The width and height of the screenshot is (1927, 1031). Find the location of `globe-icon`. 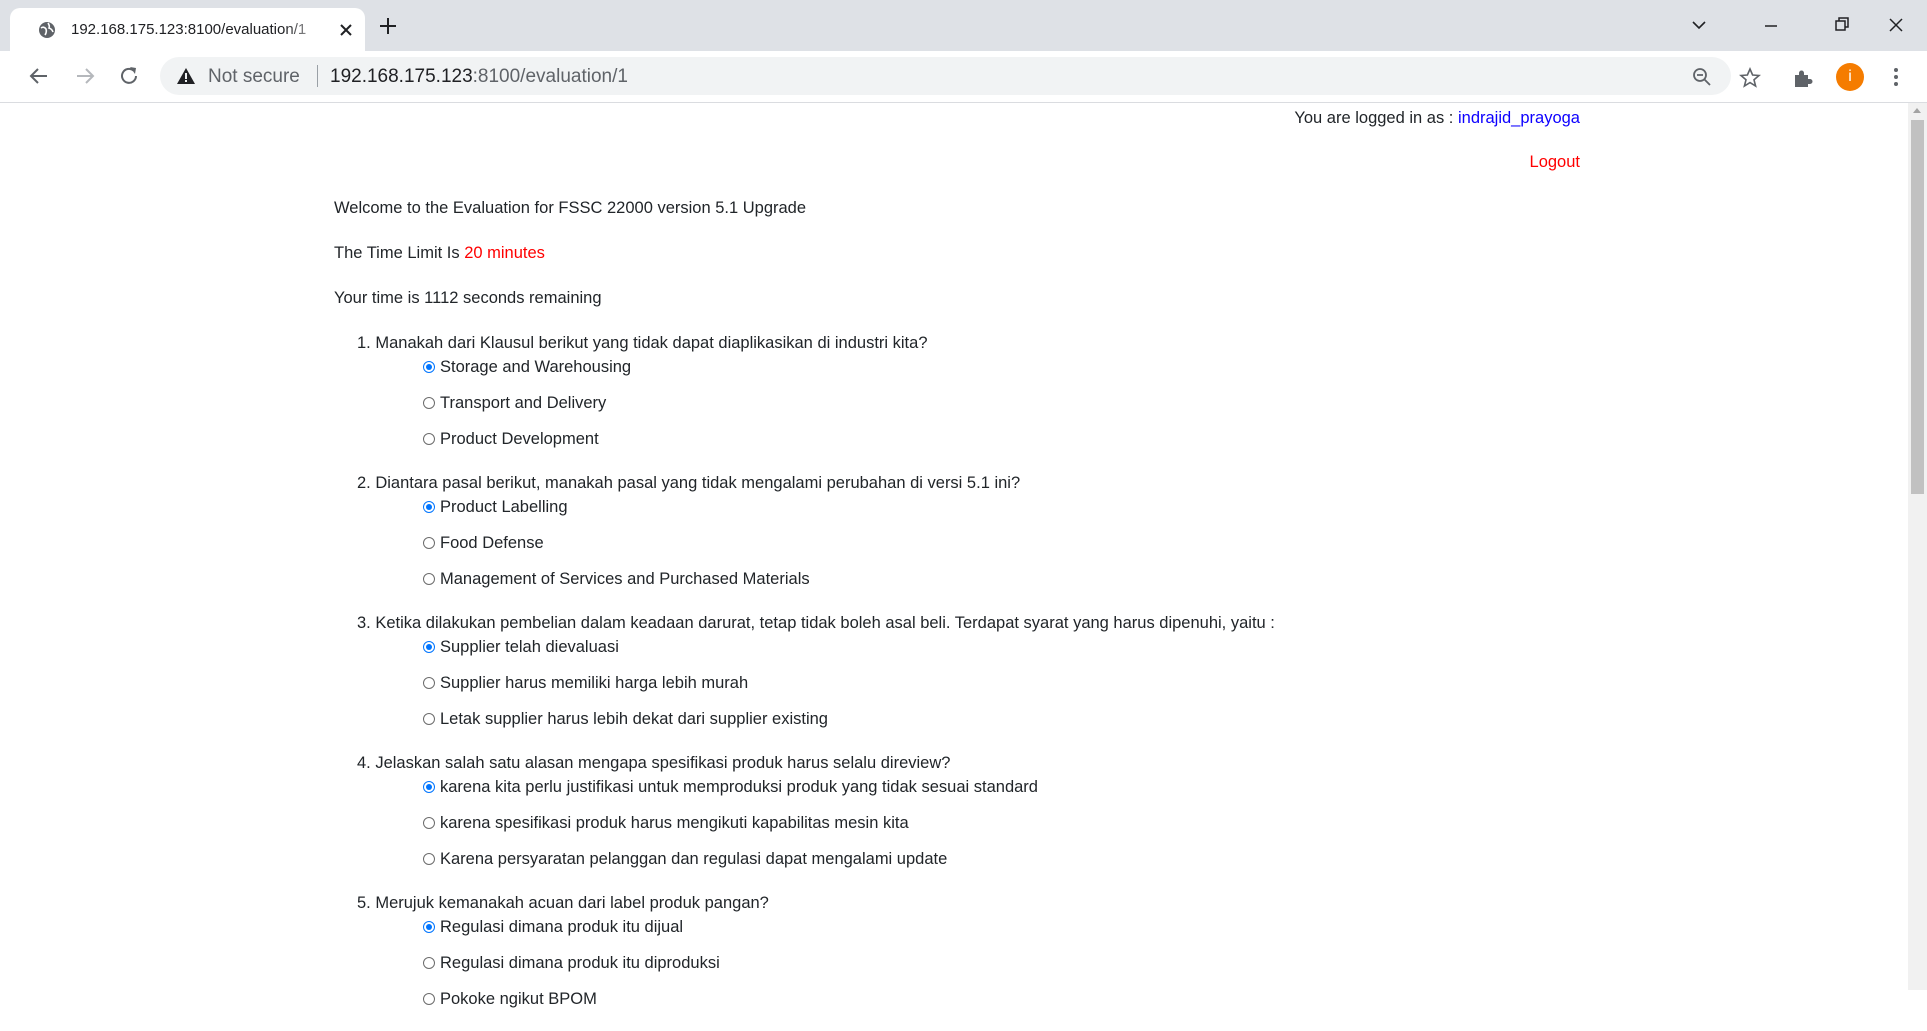

globe-icon is located at coordinates (47, 30).